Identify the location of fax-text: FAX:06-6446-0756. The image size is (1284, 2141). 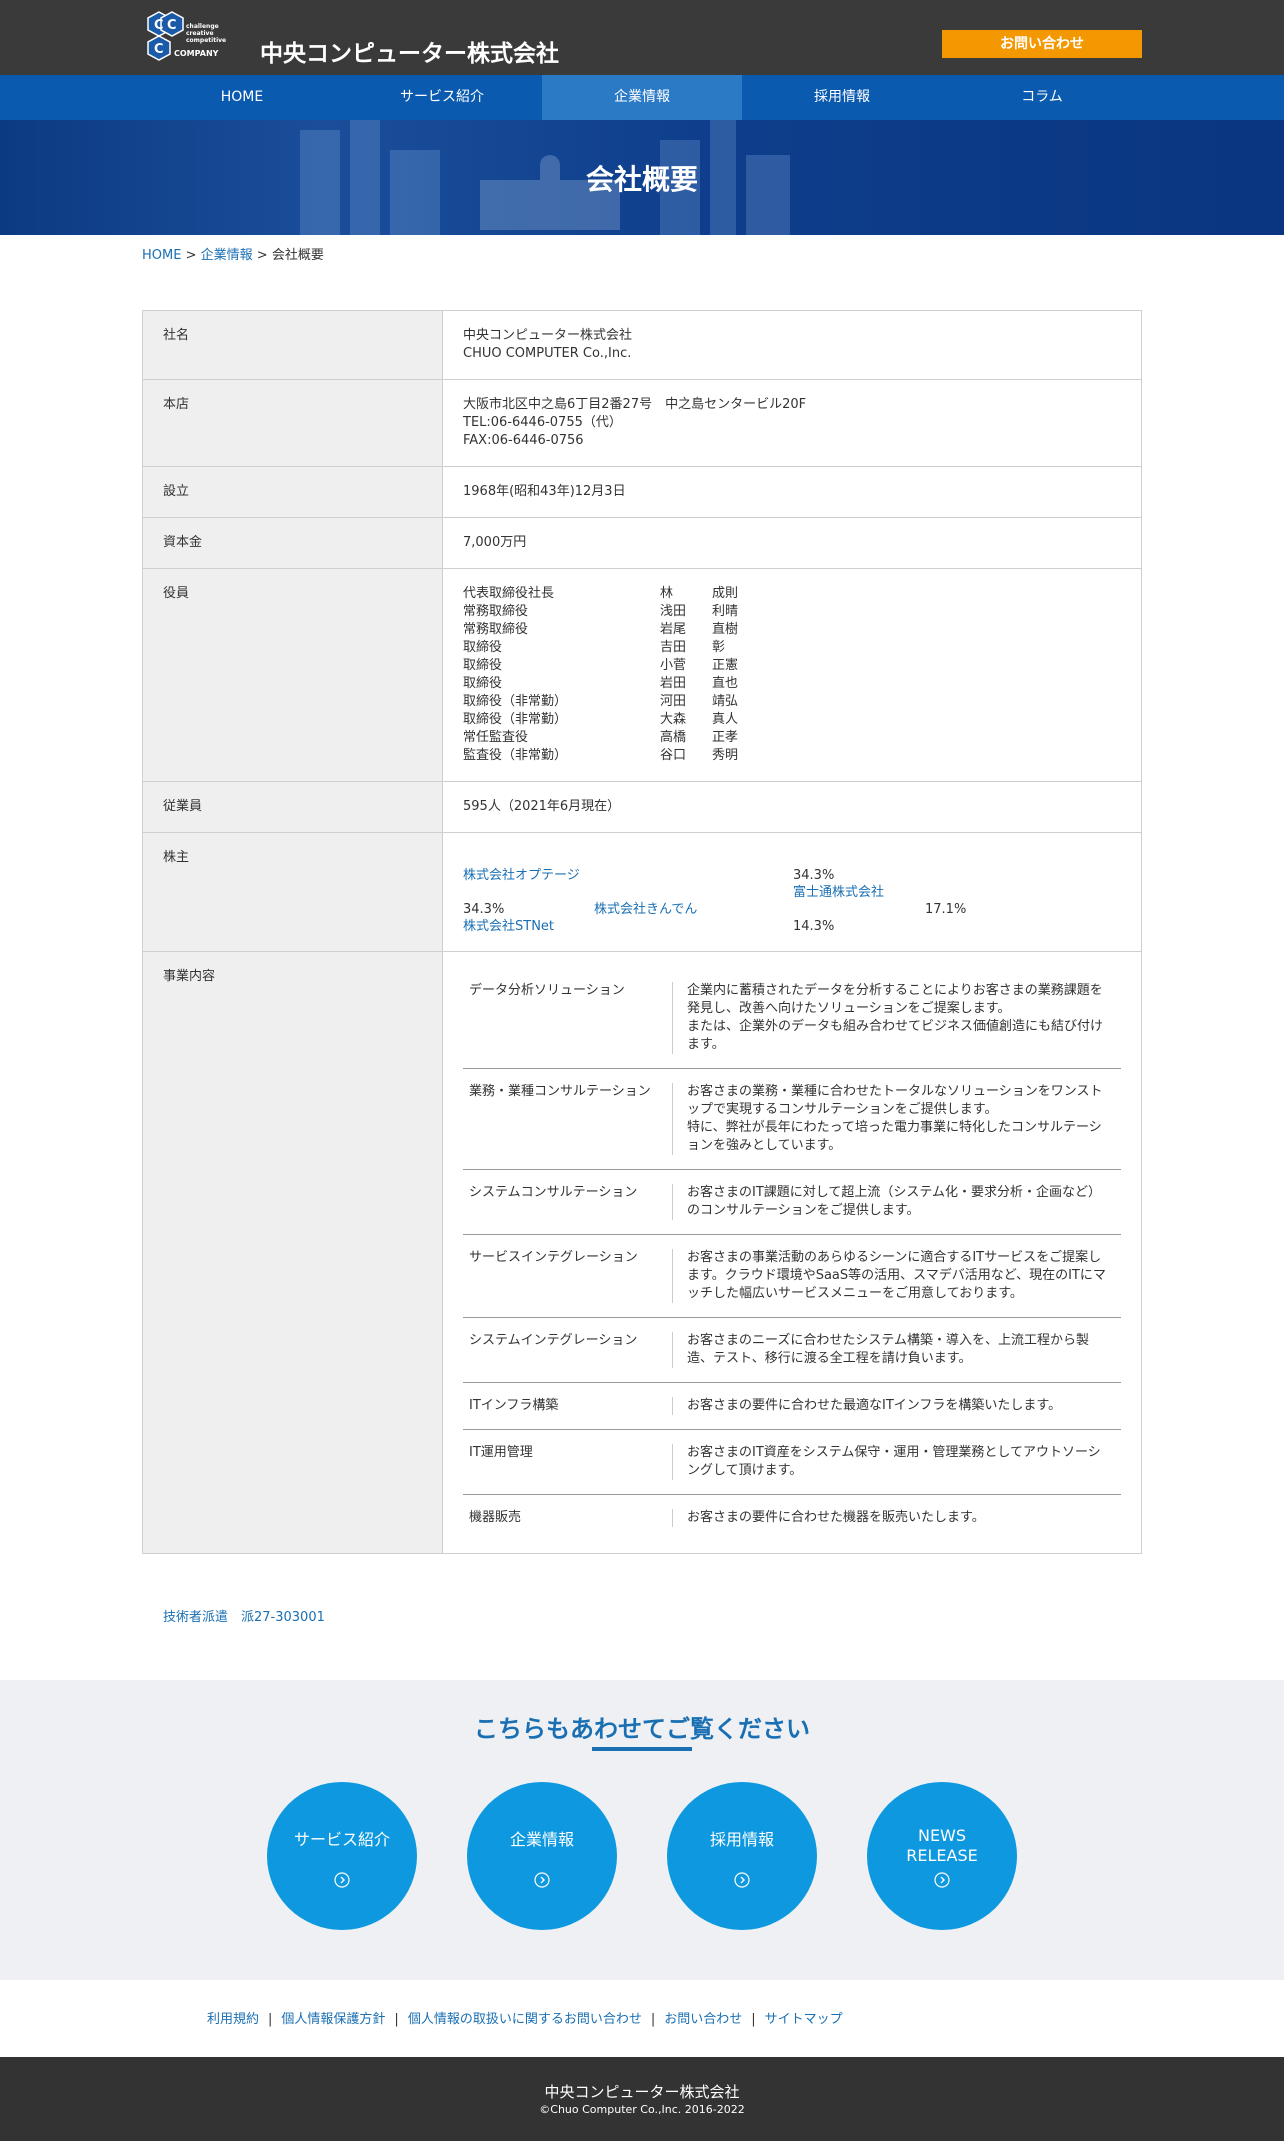
(523, 440).